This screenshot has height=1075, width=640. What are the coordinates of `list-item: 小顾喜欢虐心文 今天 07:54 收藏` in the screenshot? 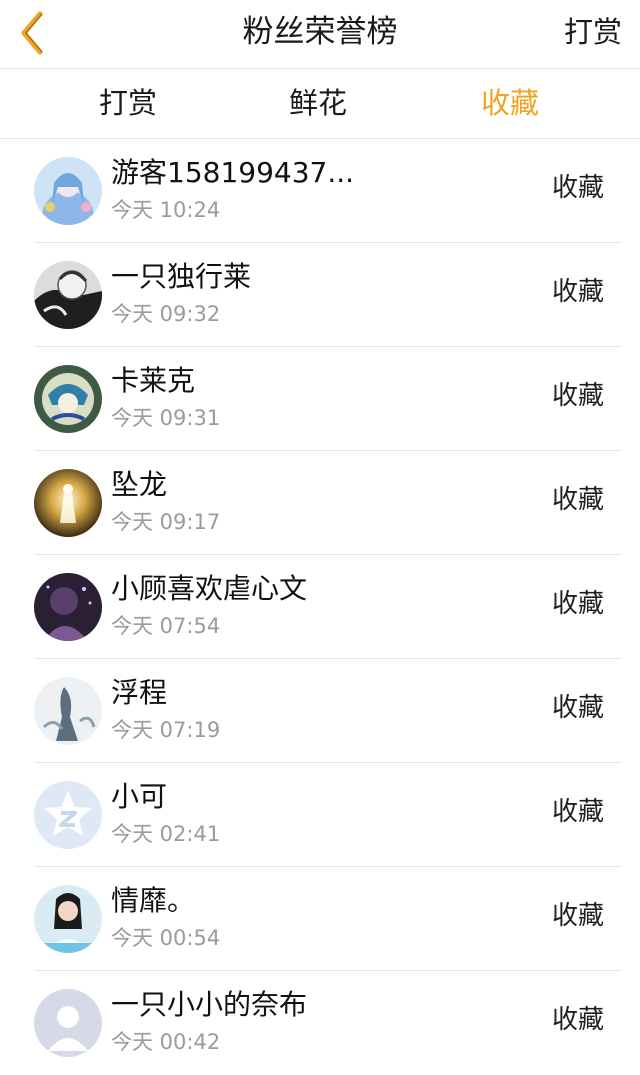 It's located at (320, 607).